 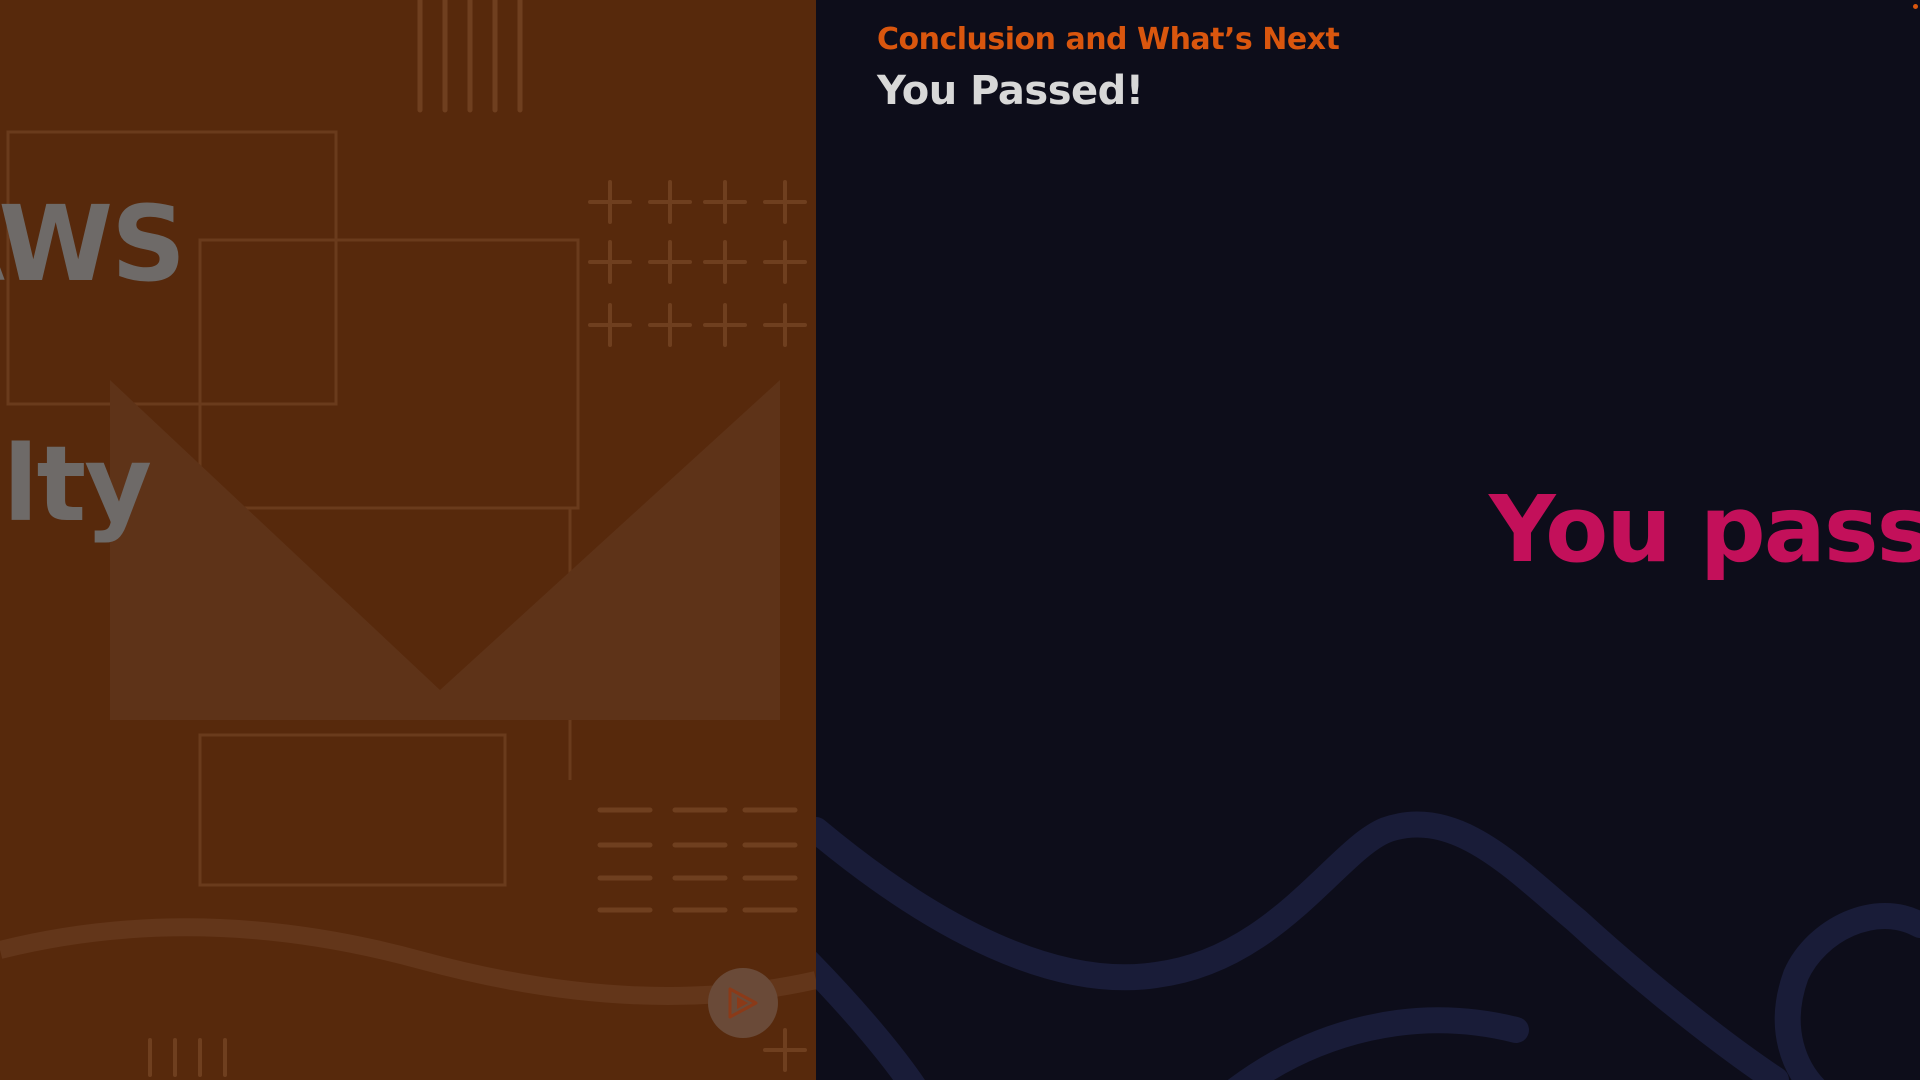 I want to click on play-button, so click(x=743, y=1003).